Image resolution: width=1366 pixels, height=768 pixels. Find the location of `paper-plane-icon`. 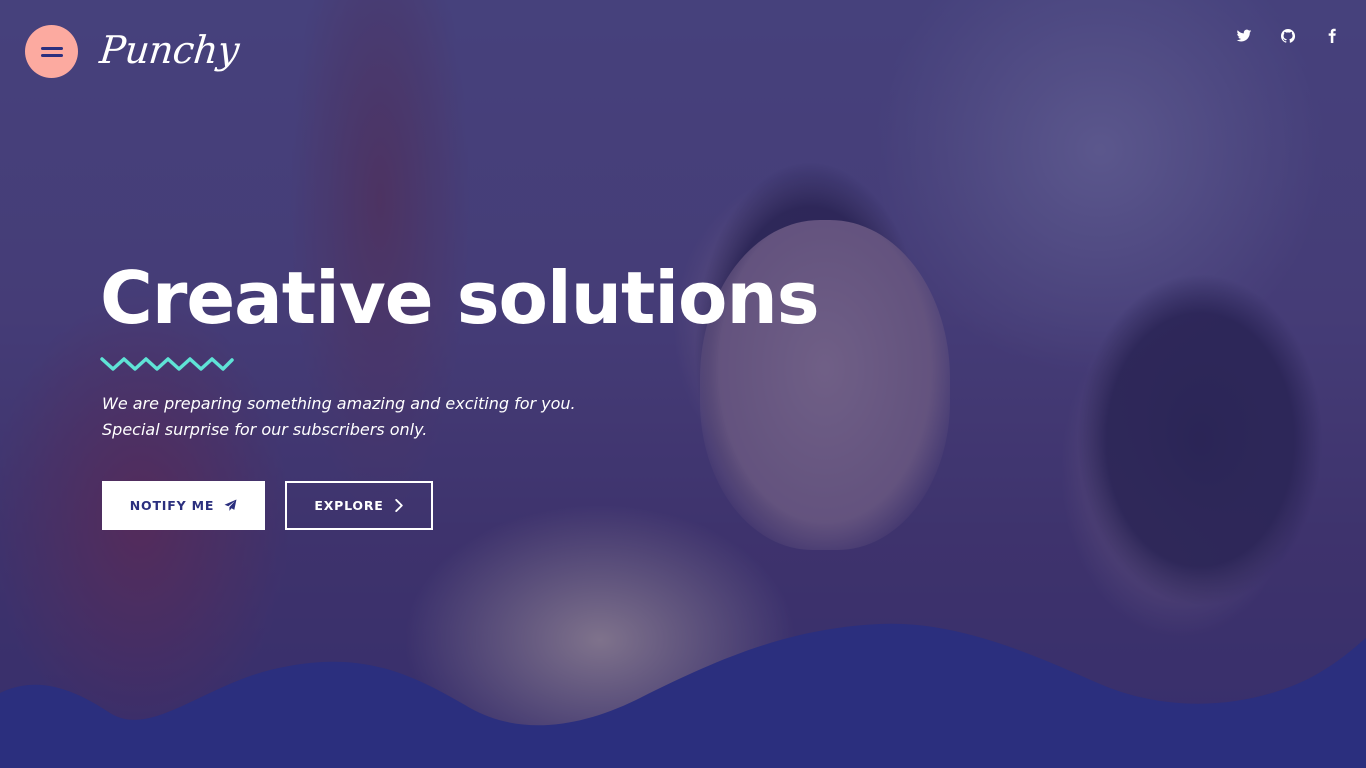

paper-plane-icon is located at coordinates (230, 505).